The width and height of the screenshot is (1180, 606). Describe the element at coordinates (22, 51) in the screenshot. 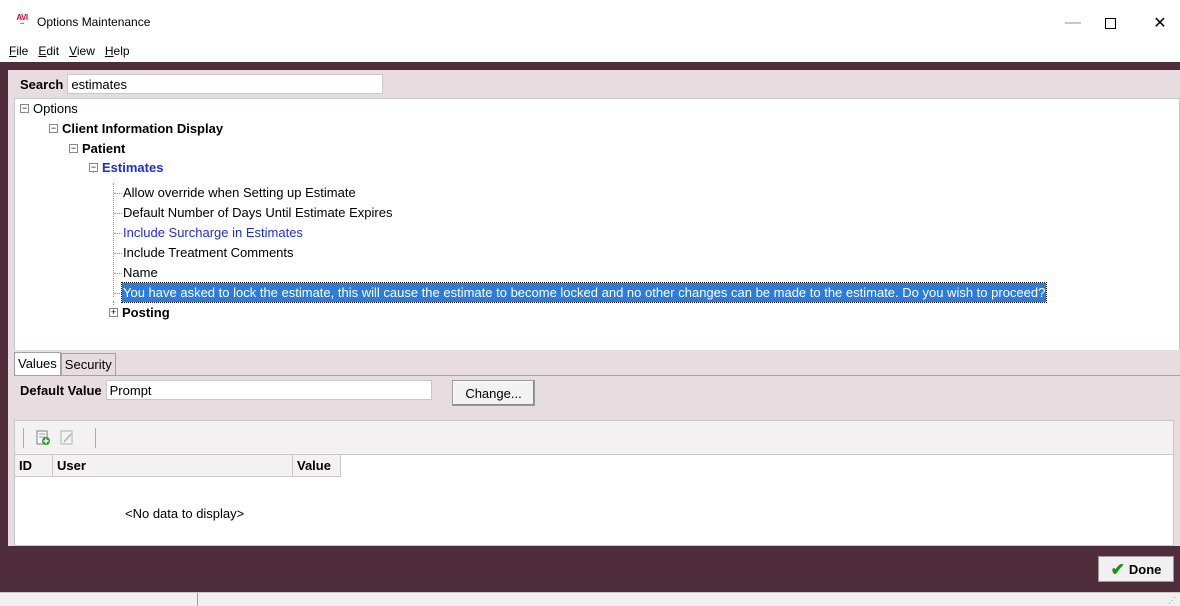

I see `menu-file-label: ile` at that location.